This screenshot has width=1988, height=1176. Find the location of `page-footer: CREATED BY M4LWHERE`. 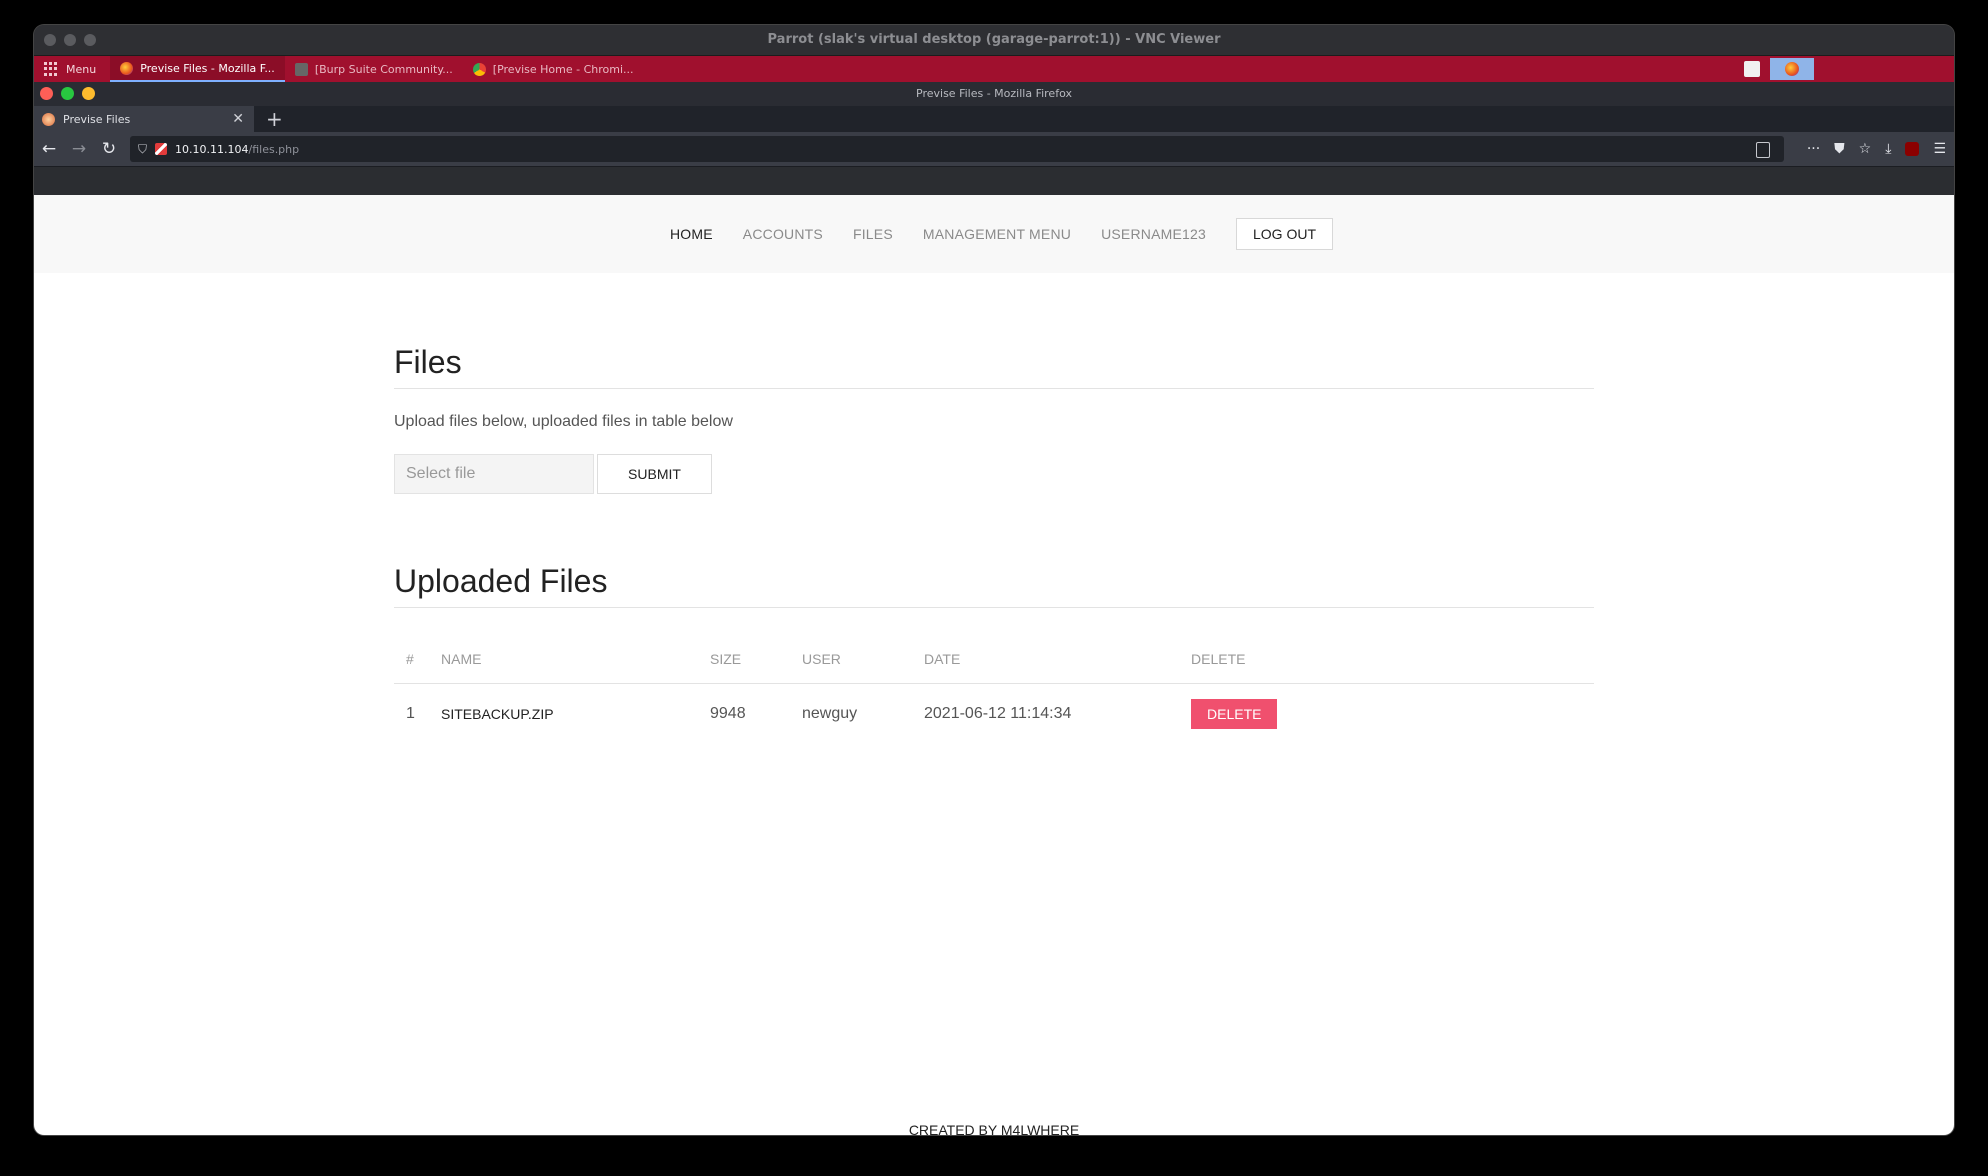

page-footer: CREATED BY M4LWHERE is located at coordinates (994, 1128).